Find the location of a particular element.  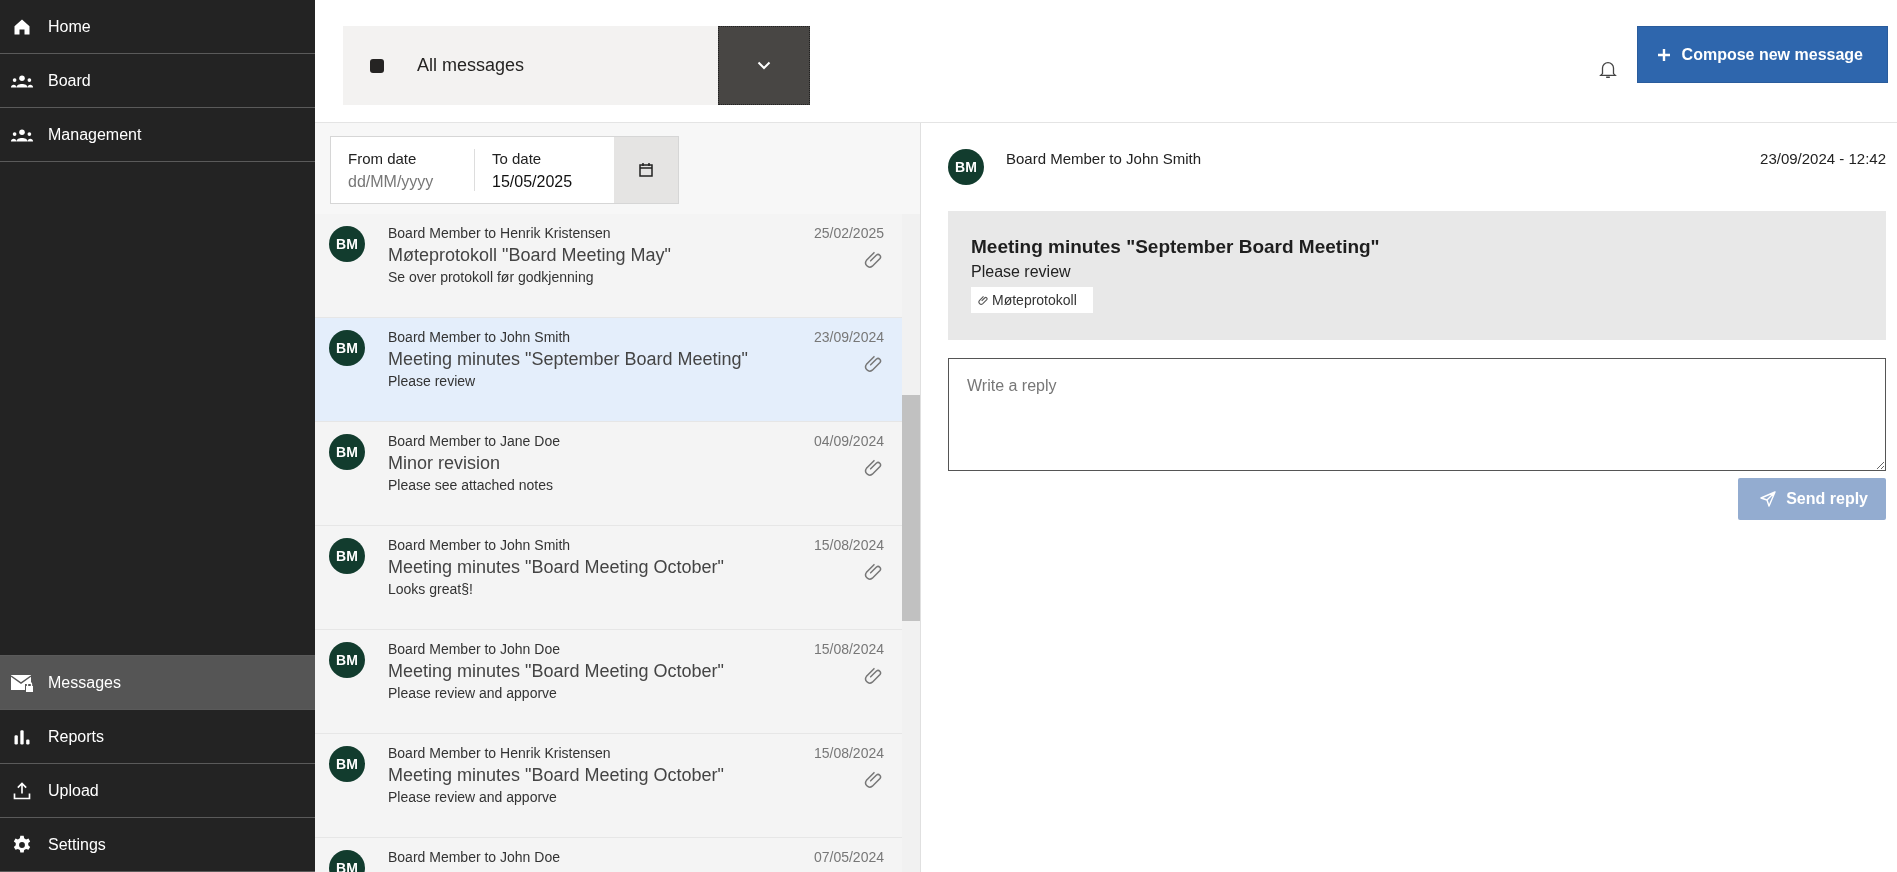

scrollbar-thumb is located at coordinates (911, 508).